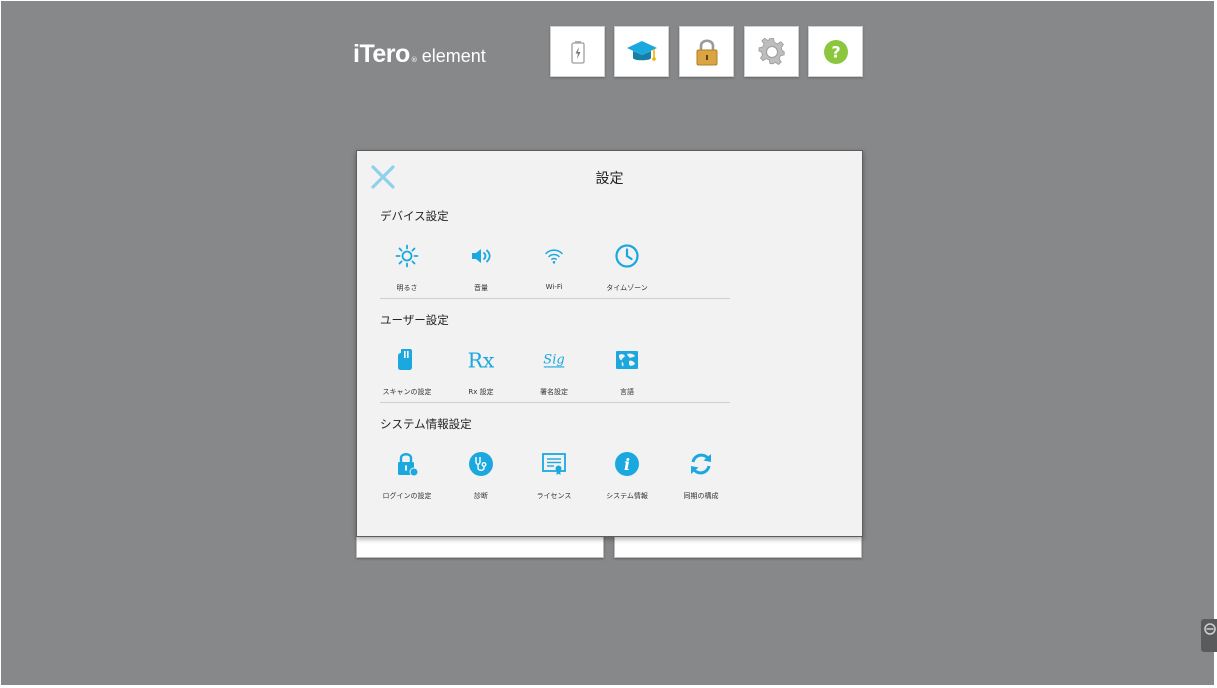  Describe the element at coordinates (480, 547) in the screenshot. I see `background-card-left` at that location.